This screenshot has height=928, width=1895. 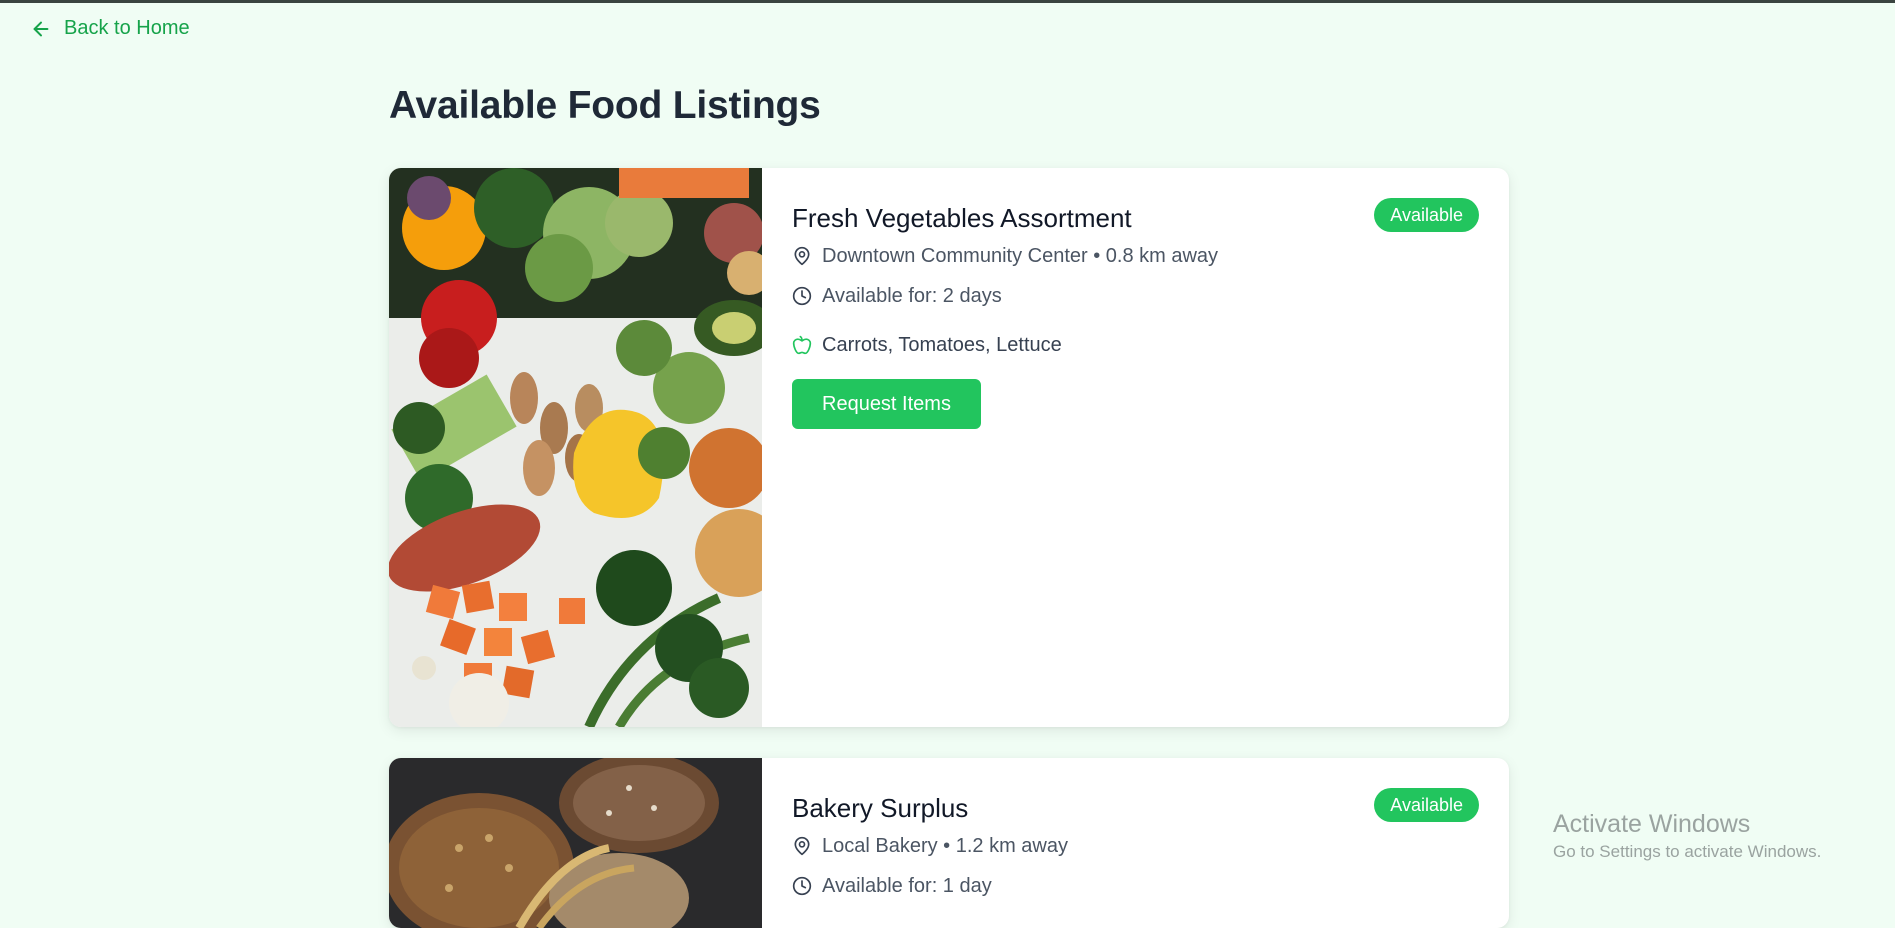 I want to click on availability-text: Available for: 1 day, so click(x=907, y=885).